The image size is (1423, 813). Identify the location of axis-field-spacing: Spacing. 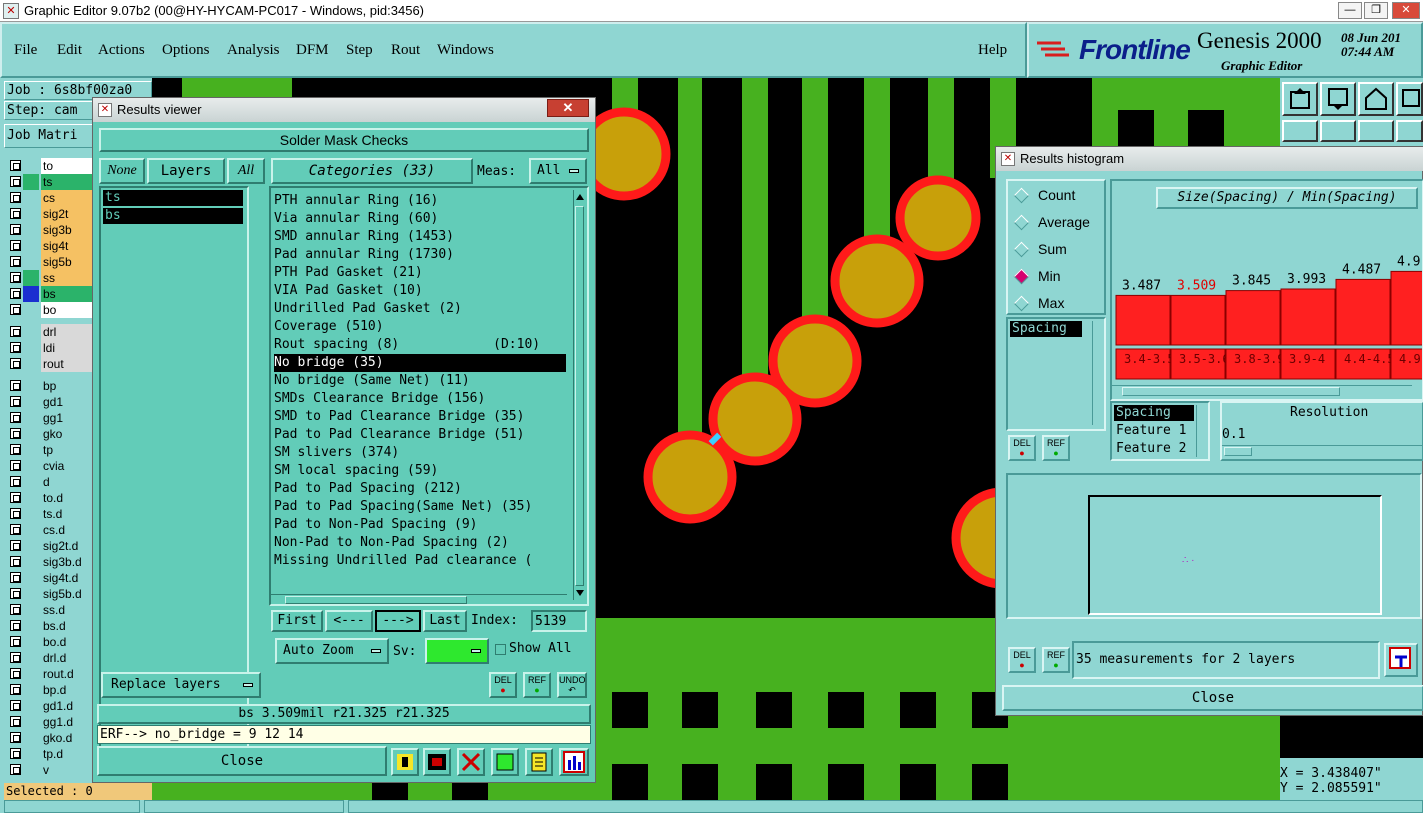
(1154, 413).